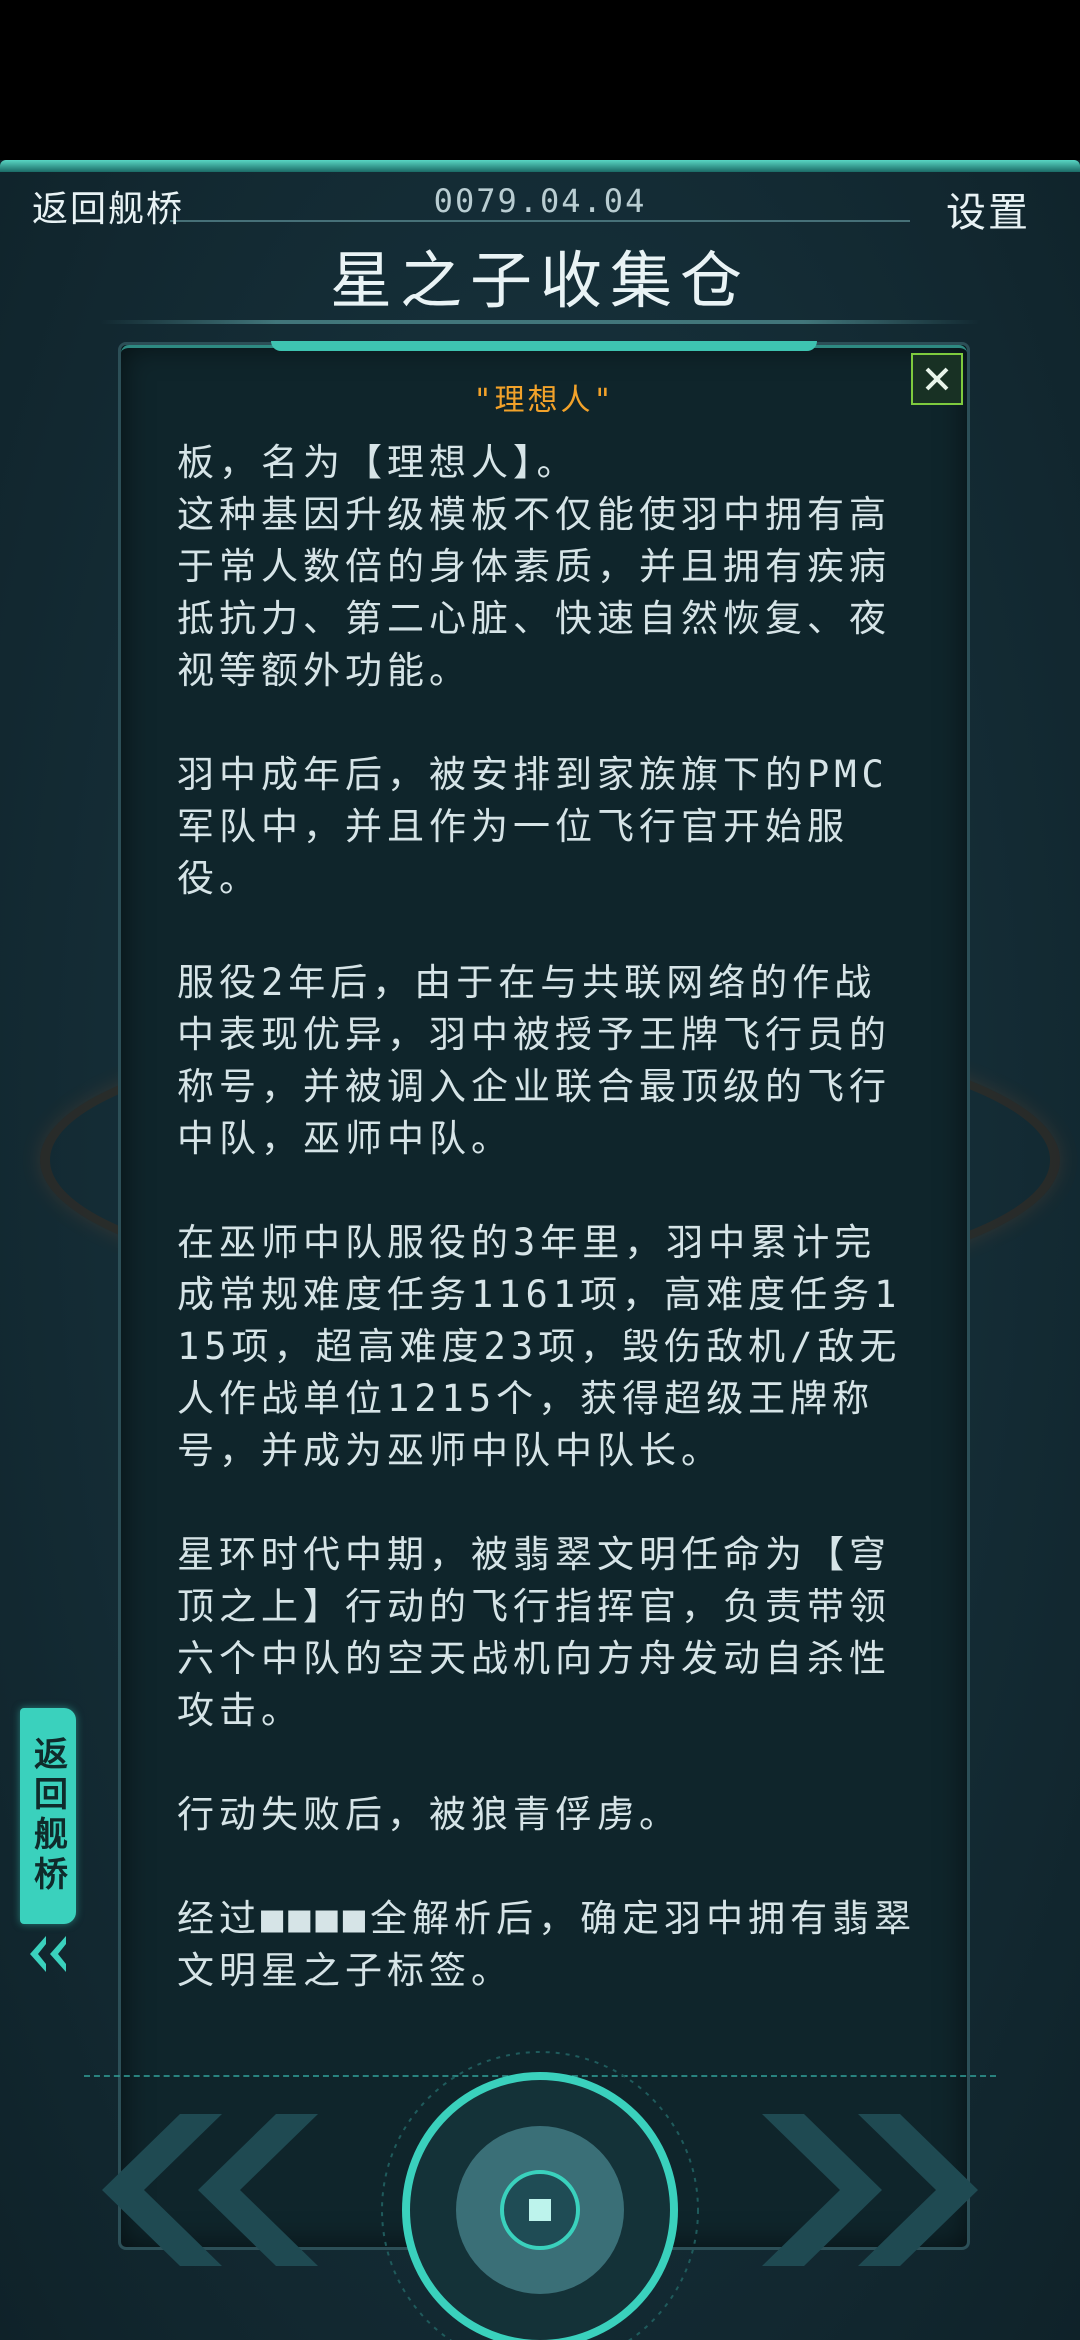  I want to click on next-button, so click(870, 2190).